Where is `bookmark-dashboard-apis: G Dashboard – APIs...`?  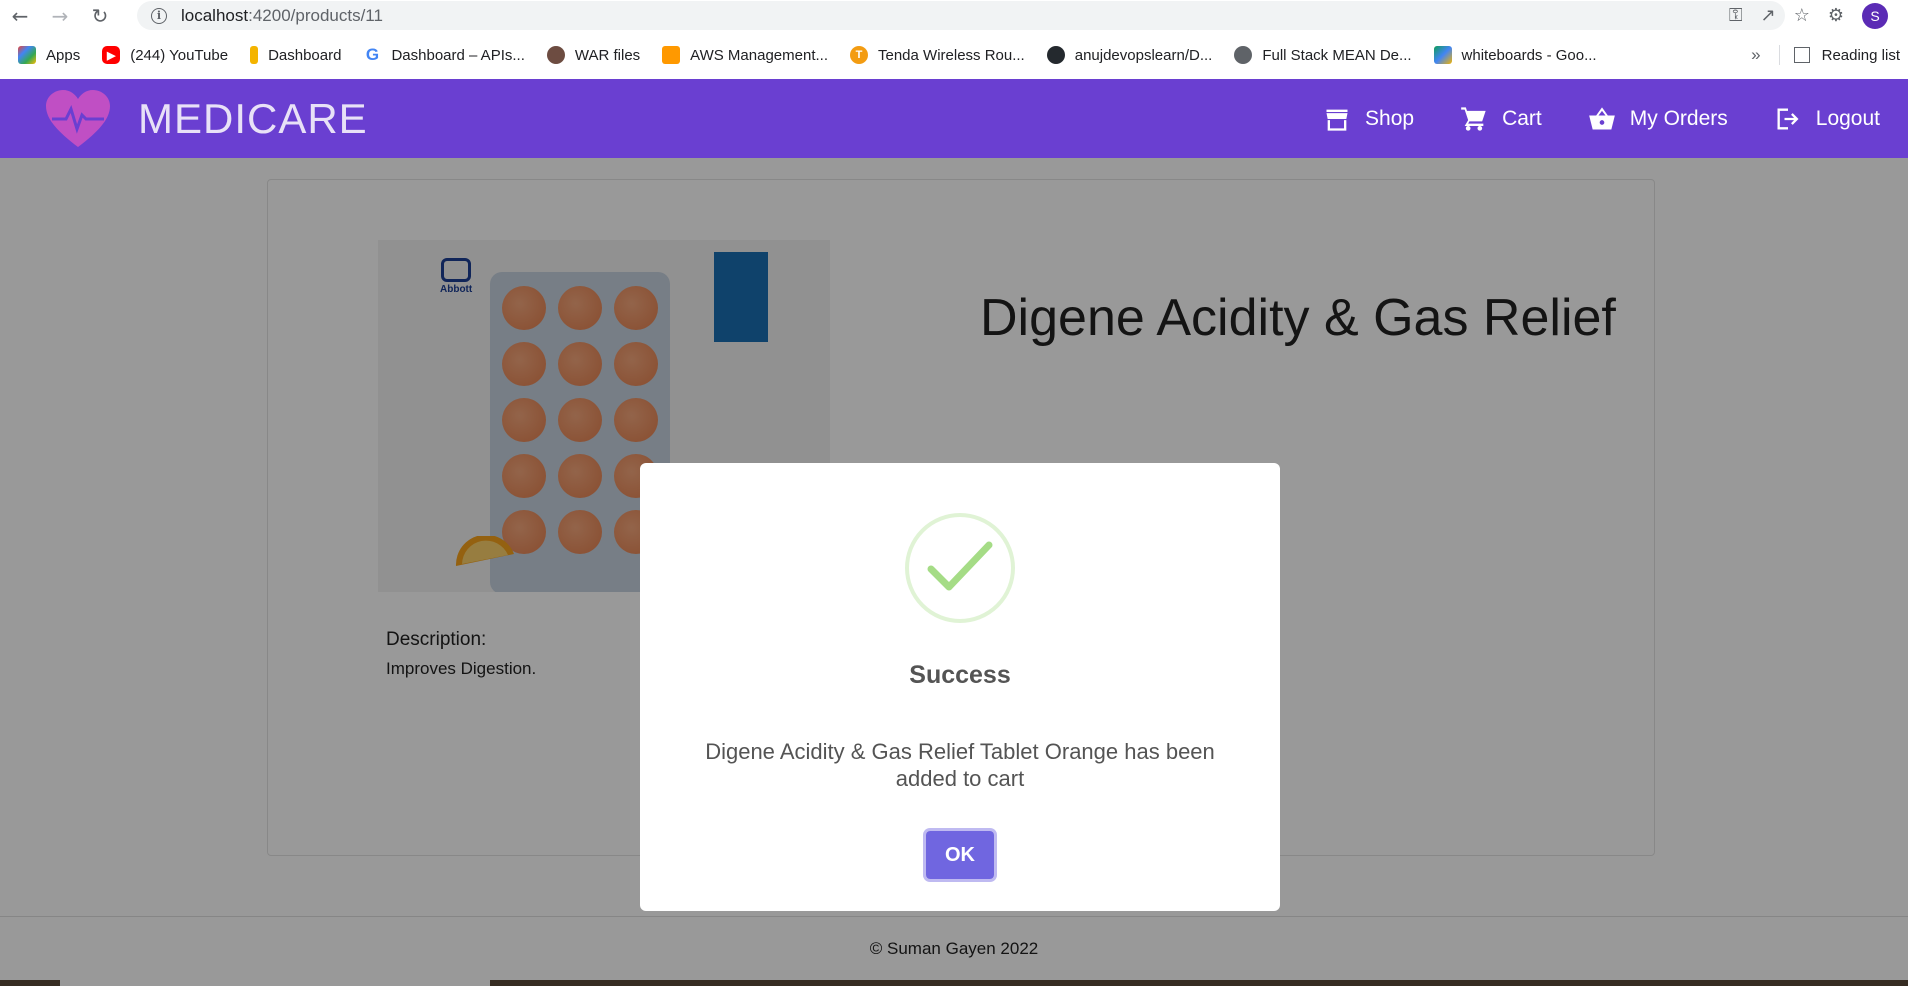
bookmark-dashboard-apis: G Dashboard – APIs... is located at coordinates (444, 54).